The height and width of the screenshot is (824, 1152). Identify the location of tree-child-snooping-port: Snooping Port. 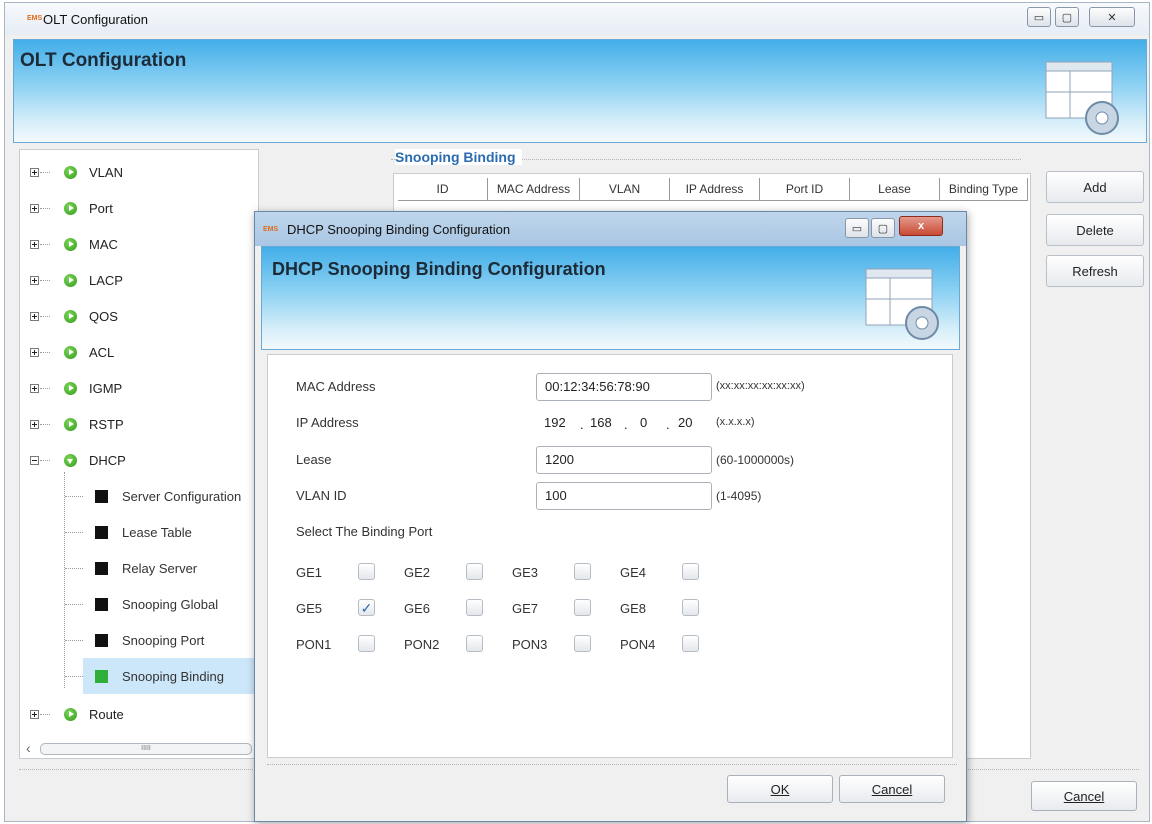
(134, 640).